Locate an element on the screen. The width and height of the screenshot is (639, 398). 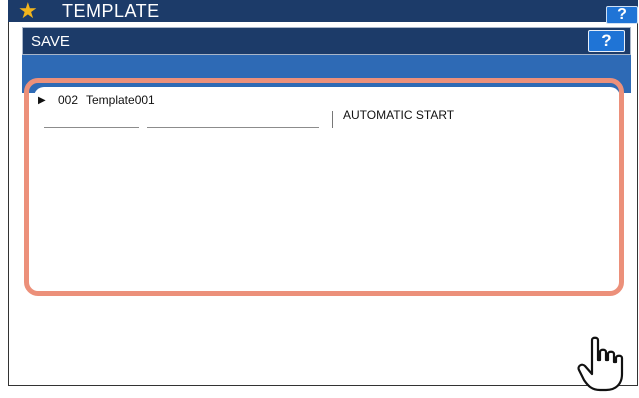
dialog-title: SAVE is located at coordinates (50, 41).